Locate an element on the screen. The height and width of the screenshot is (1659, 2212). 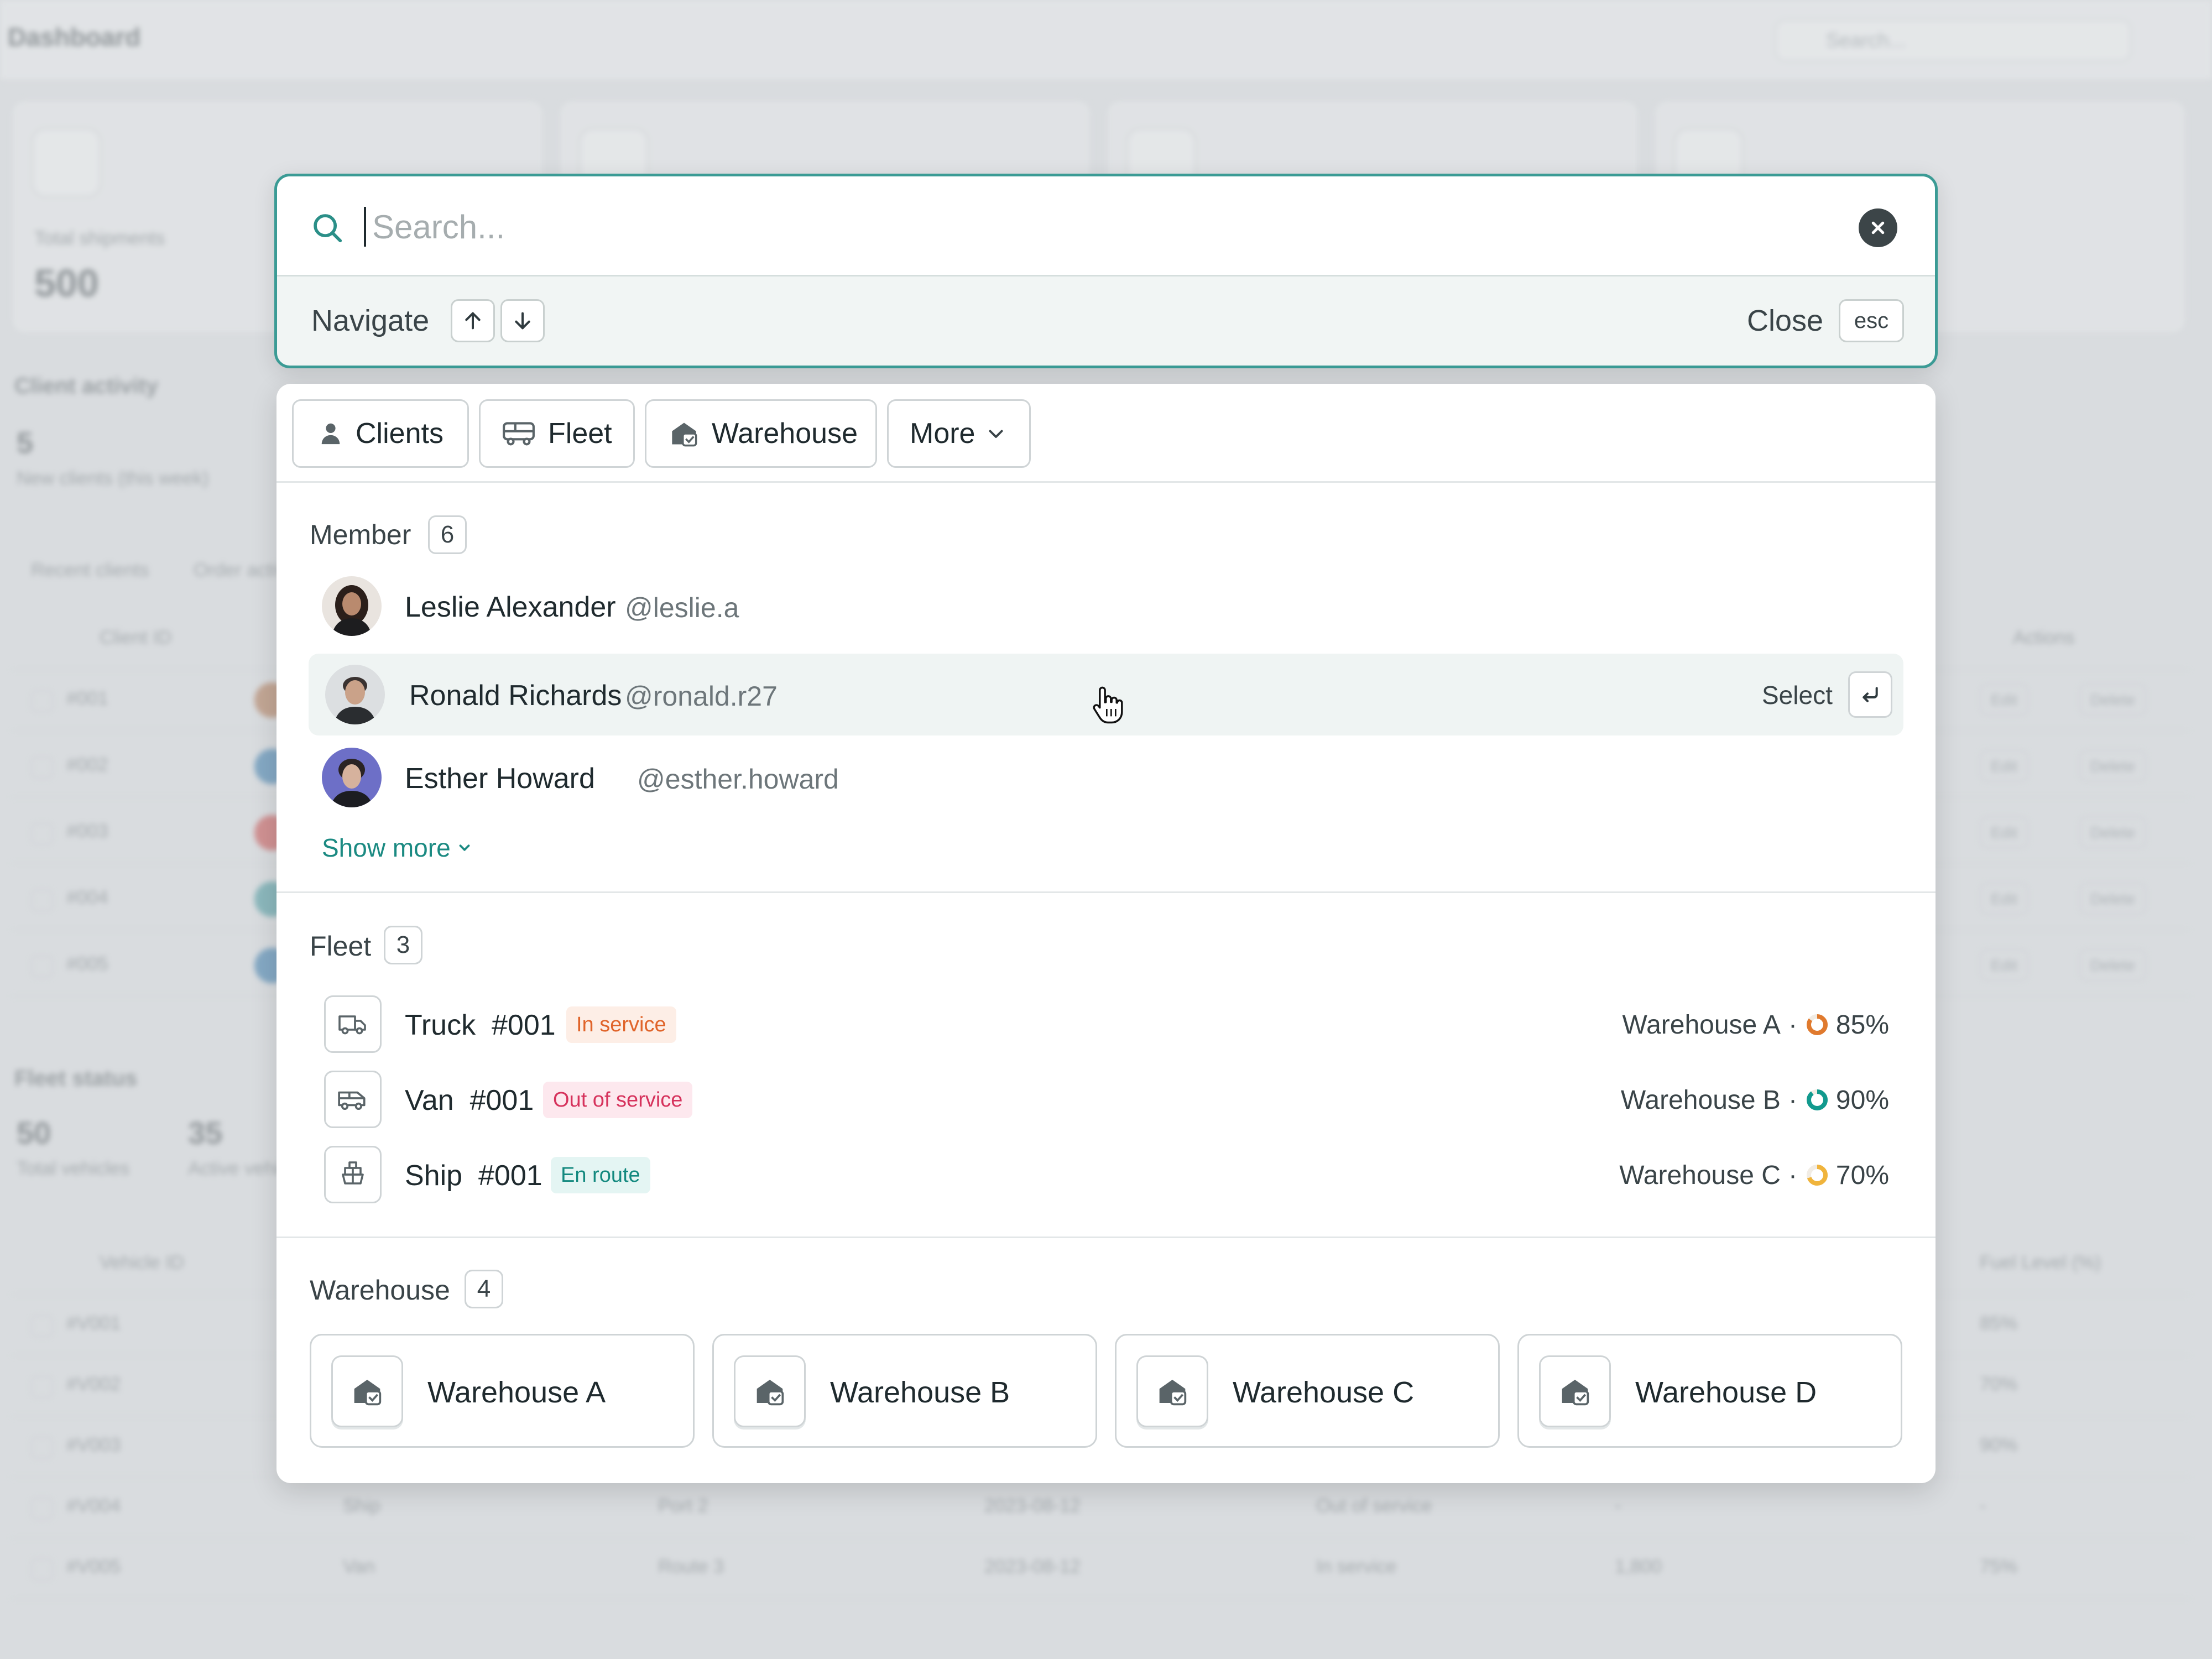
stat-label: Total shipments is located at coordinates (100, 239).